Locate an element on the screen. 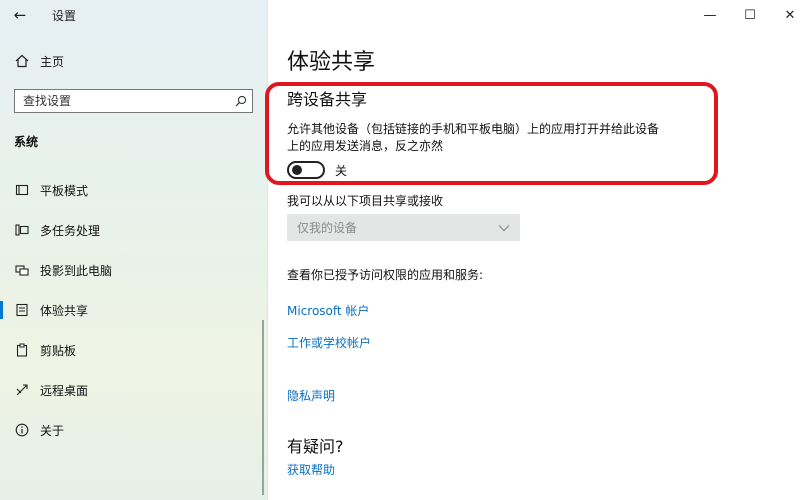 This screenshot has width=810, height=500. toggle-knob is located at coordinates (297, 170).